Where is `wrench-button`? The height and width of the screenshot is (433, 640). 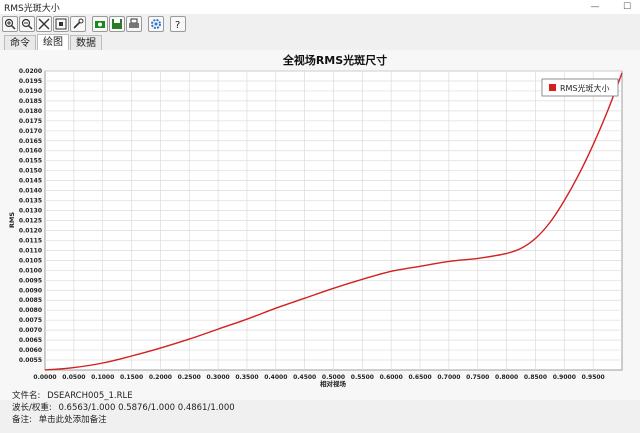 wrench-button is located at coordinates (78, 24).